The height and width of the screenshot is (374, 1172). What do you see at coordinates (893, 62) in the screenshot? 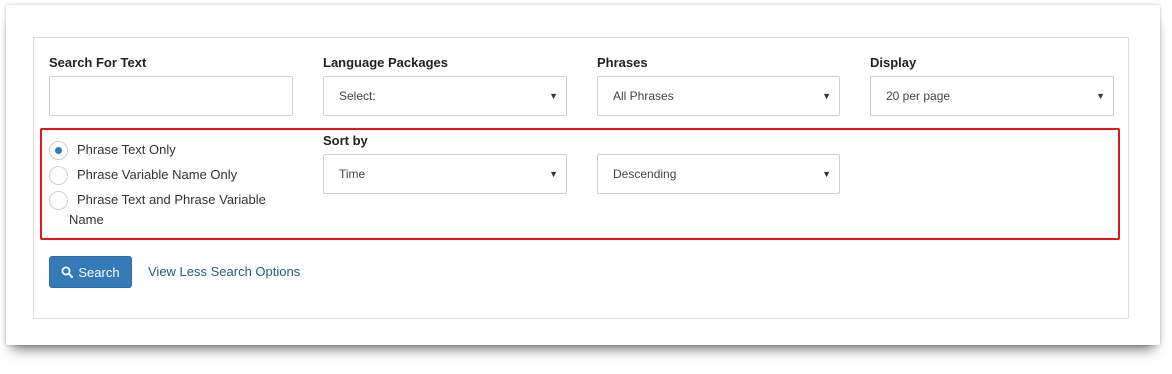
I see `display-label: Display` at bounding box center [893, 62].